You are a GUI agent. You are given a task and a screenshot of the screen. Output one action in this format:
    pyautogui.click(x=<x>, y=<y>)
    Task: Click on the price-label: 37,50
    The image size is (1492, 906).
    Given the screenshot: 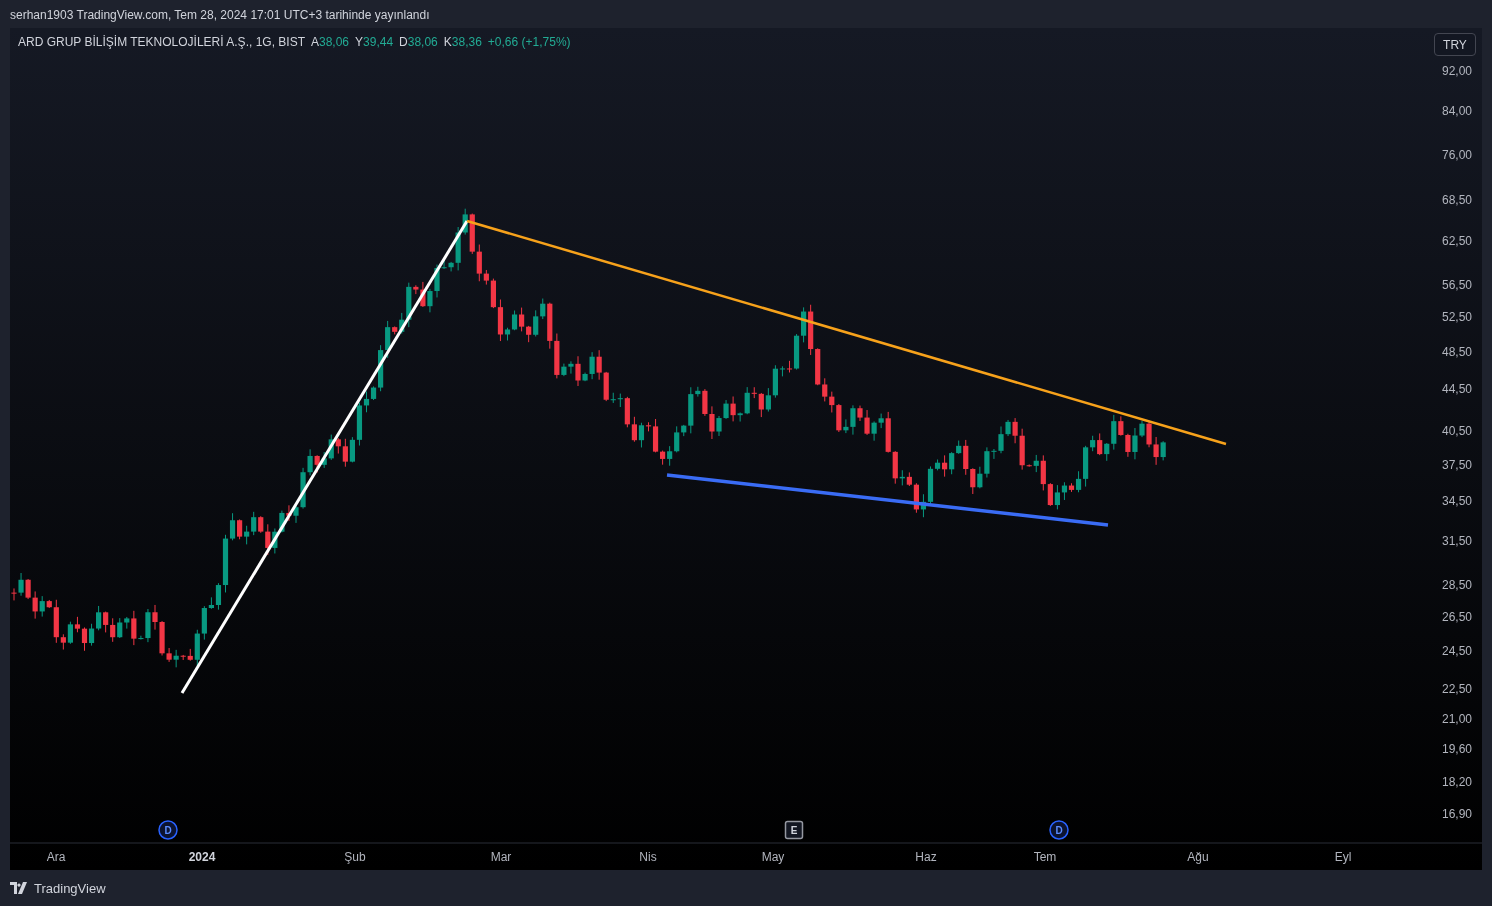 What is the action you would take?
    pyautogui.click(x=1456, y=464)
    